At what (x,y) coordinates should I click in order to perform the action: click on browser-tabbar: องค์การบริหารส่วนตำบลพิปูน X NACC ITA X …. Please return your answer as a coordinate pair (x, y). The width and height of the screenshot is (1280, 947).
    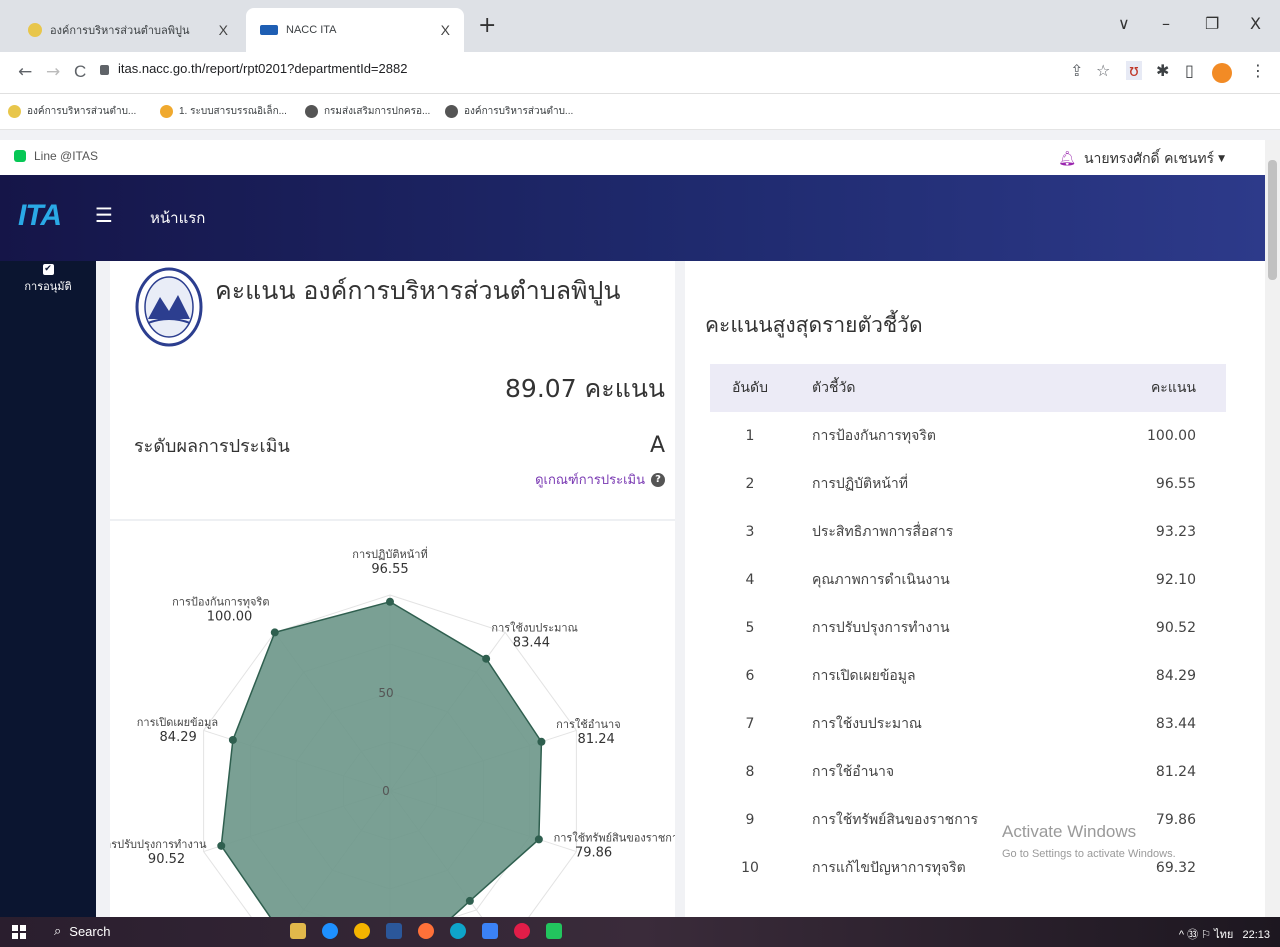
    Looking at the image, I should click on (640, 26).